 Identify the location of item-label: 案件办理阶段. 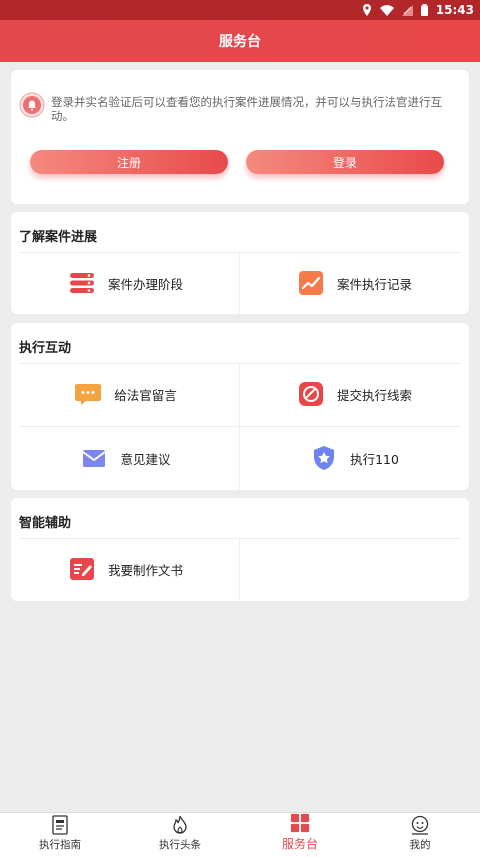
(145, 284).